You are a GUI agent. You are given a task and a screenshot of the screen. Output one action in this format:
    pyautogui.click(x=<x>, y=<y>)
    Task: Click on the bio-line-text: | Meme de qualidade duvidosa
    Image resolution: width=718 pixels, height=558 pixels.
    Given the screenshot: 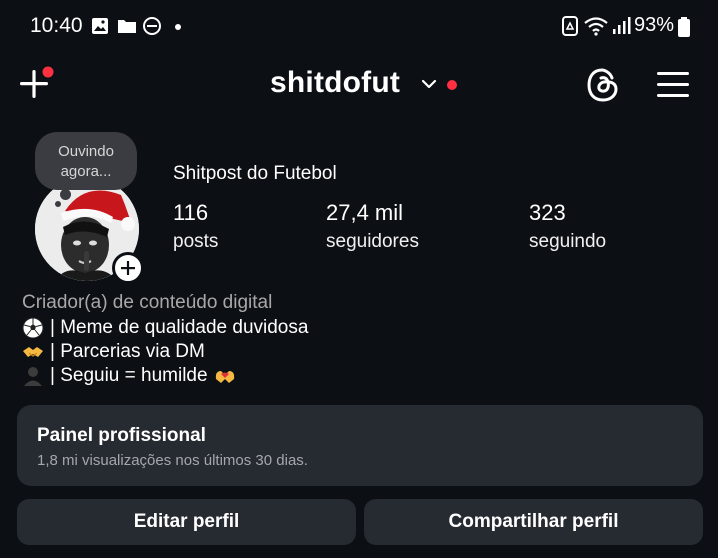 What is the action you would take?
    pyautogui.click(x=179, y=327)
    